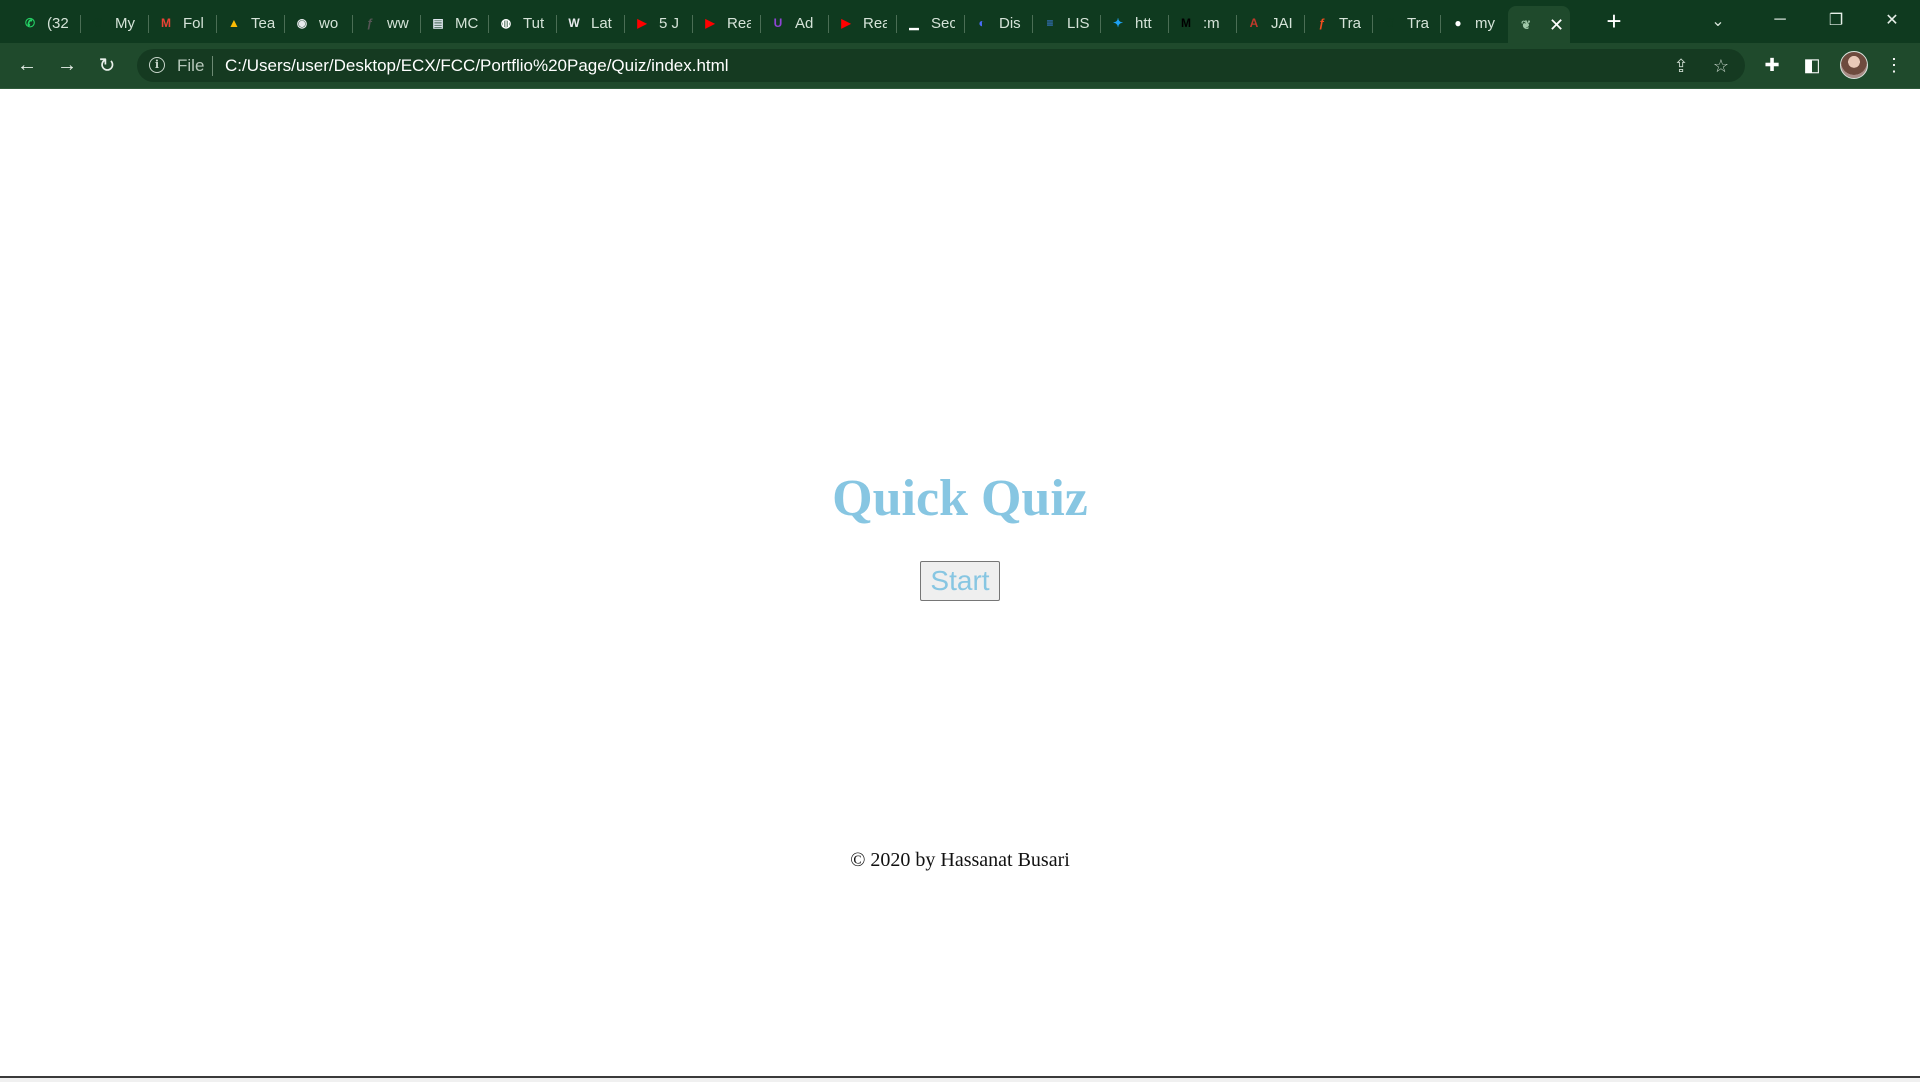  What do you see at coordinates (46, 23) in the screenshot?
I see `browser-tab: ✆ (32` at bounding box center [46, 23].